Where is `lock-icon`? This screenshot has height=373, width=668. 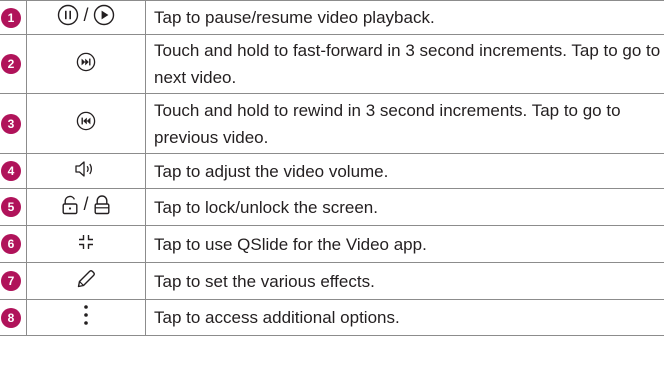
lock-icon is located at coordinates (102, 205).